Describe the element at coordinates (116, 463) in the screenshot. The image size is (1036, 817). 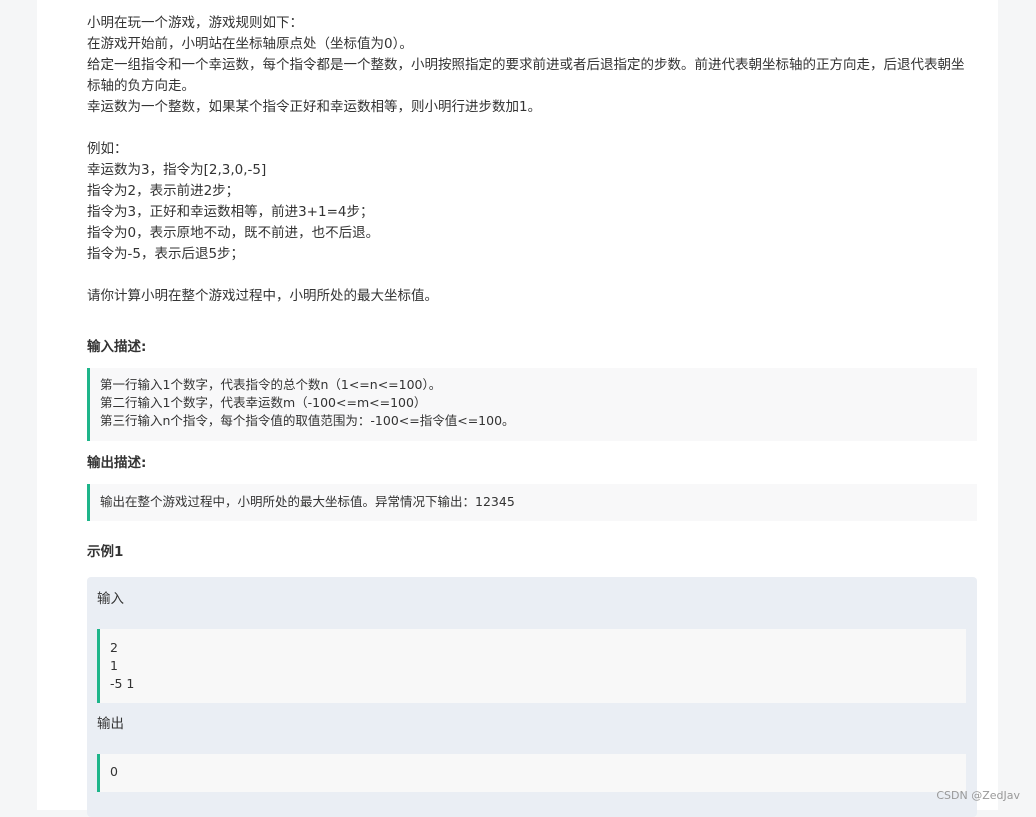
I see `output-description-title: 输出描述:` at that location.